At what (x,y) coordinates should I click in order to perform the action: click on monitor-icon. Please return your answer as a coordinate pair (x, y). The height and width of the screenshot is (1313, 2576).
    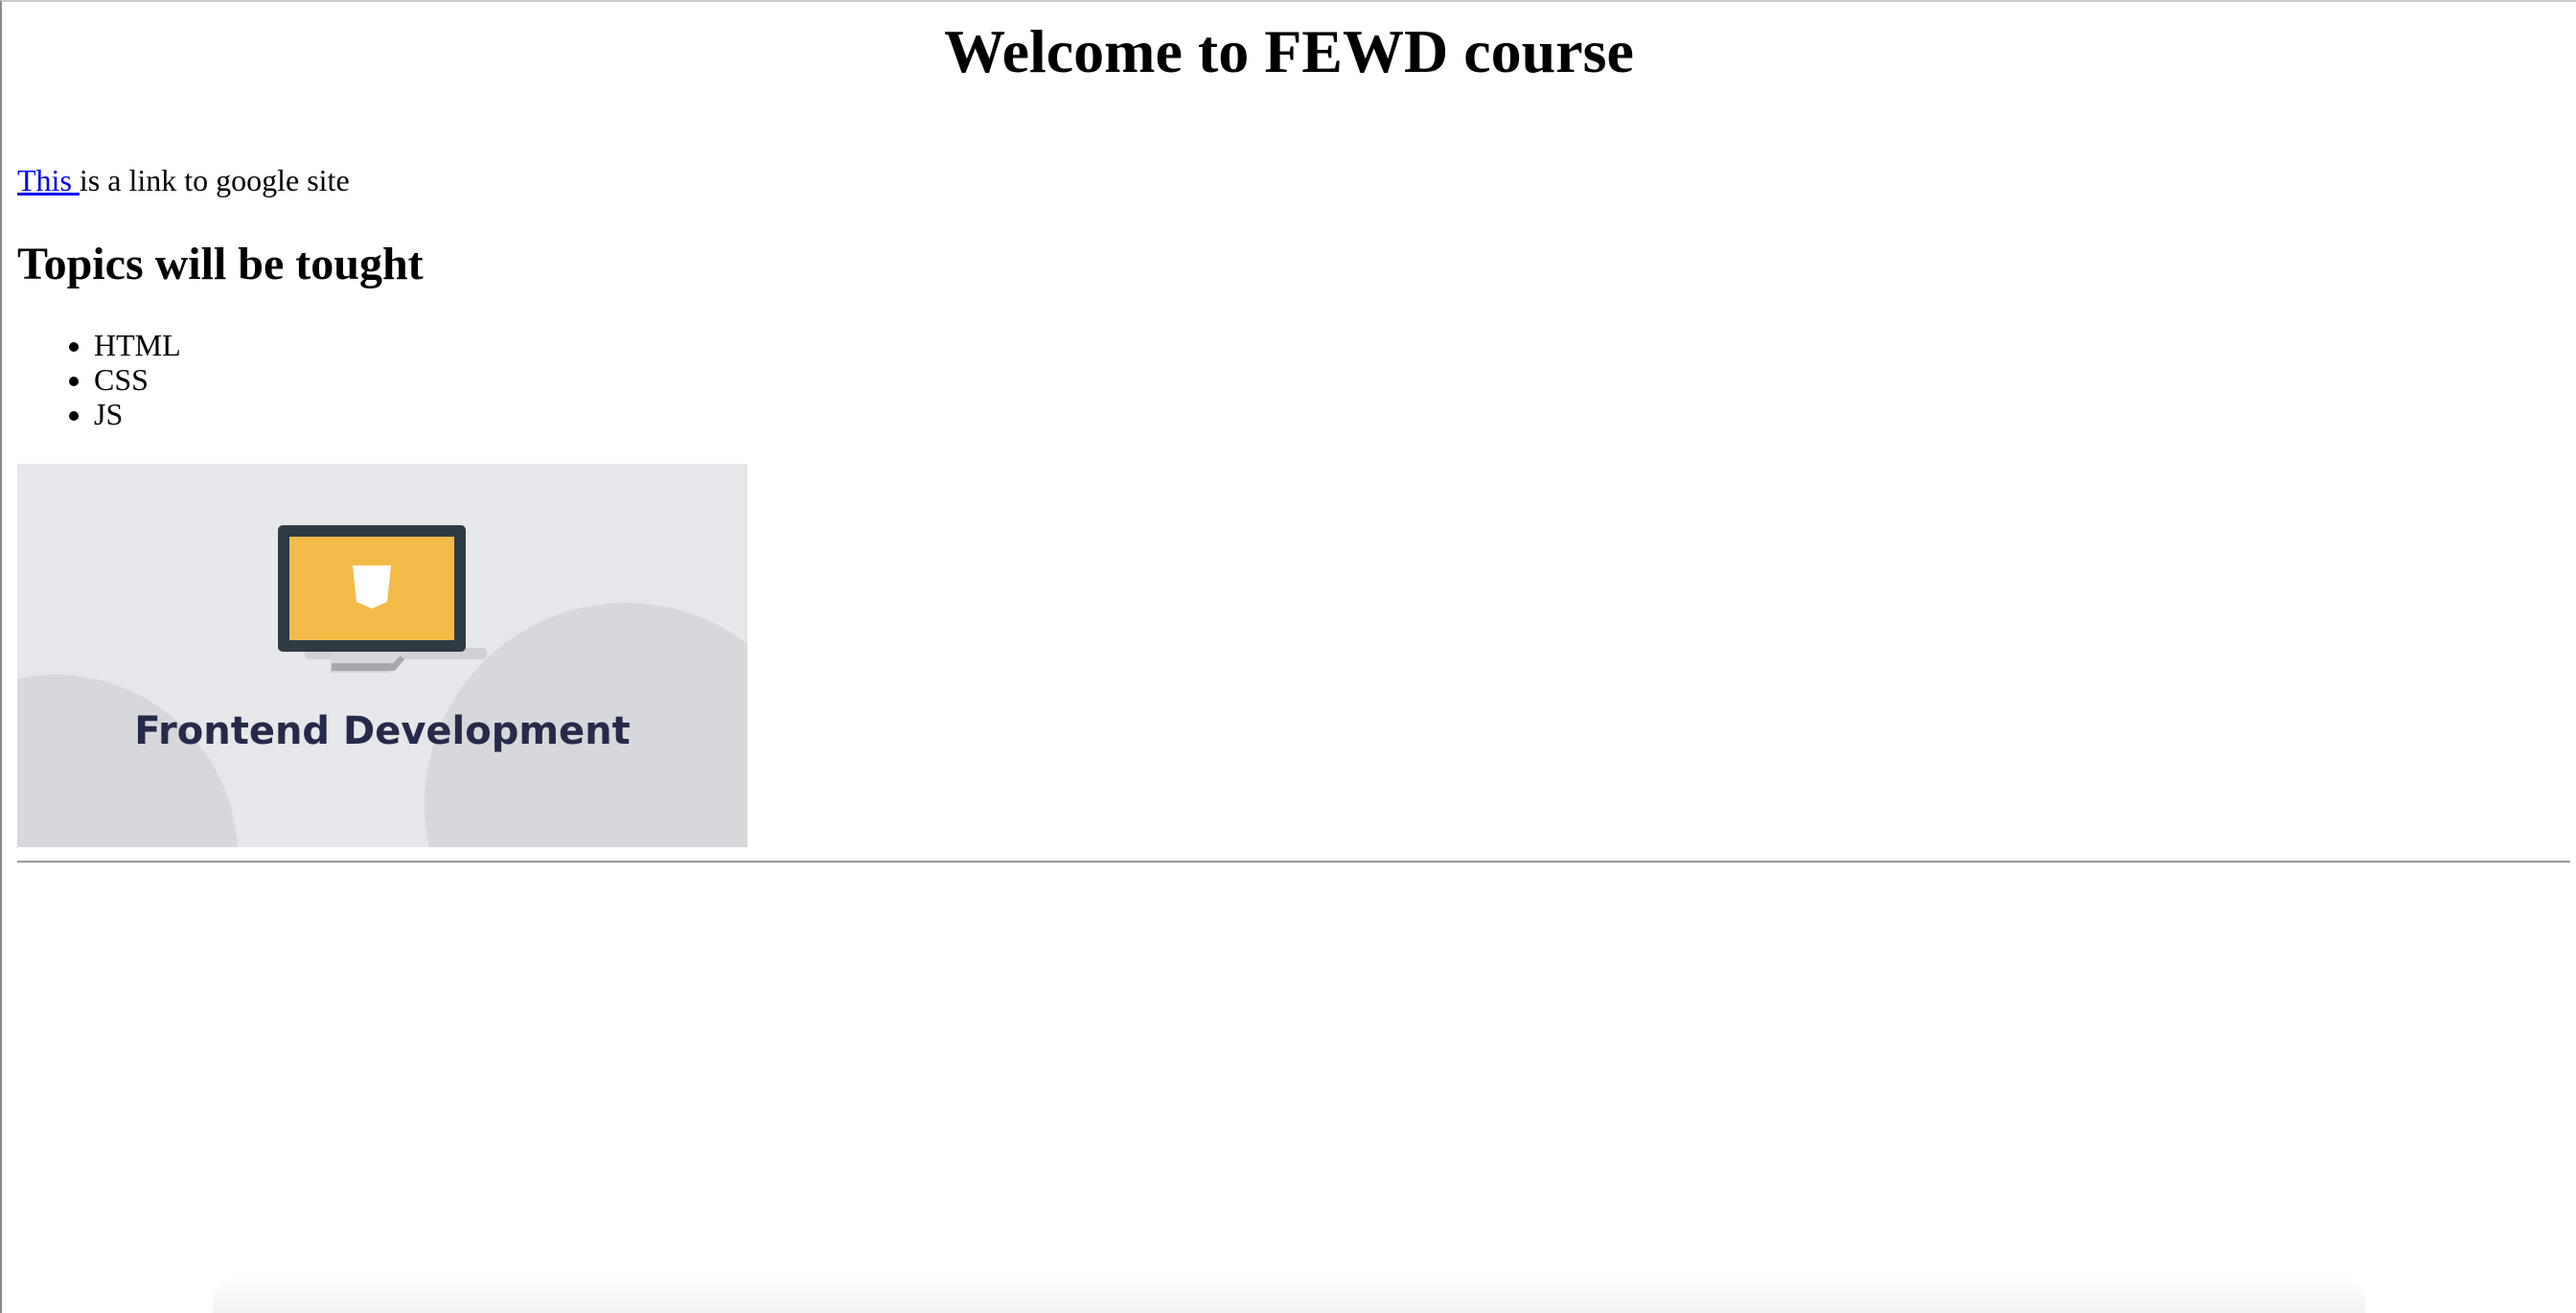
    Looking at the image, I should click on (382, 599).